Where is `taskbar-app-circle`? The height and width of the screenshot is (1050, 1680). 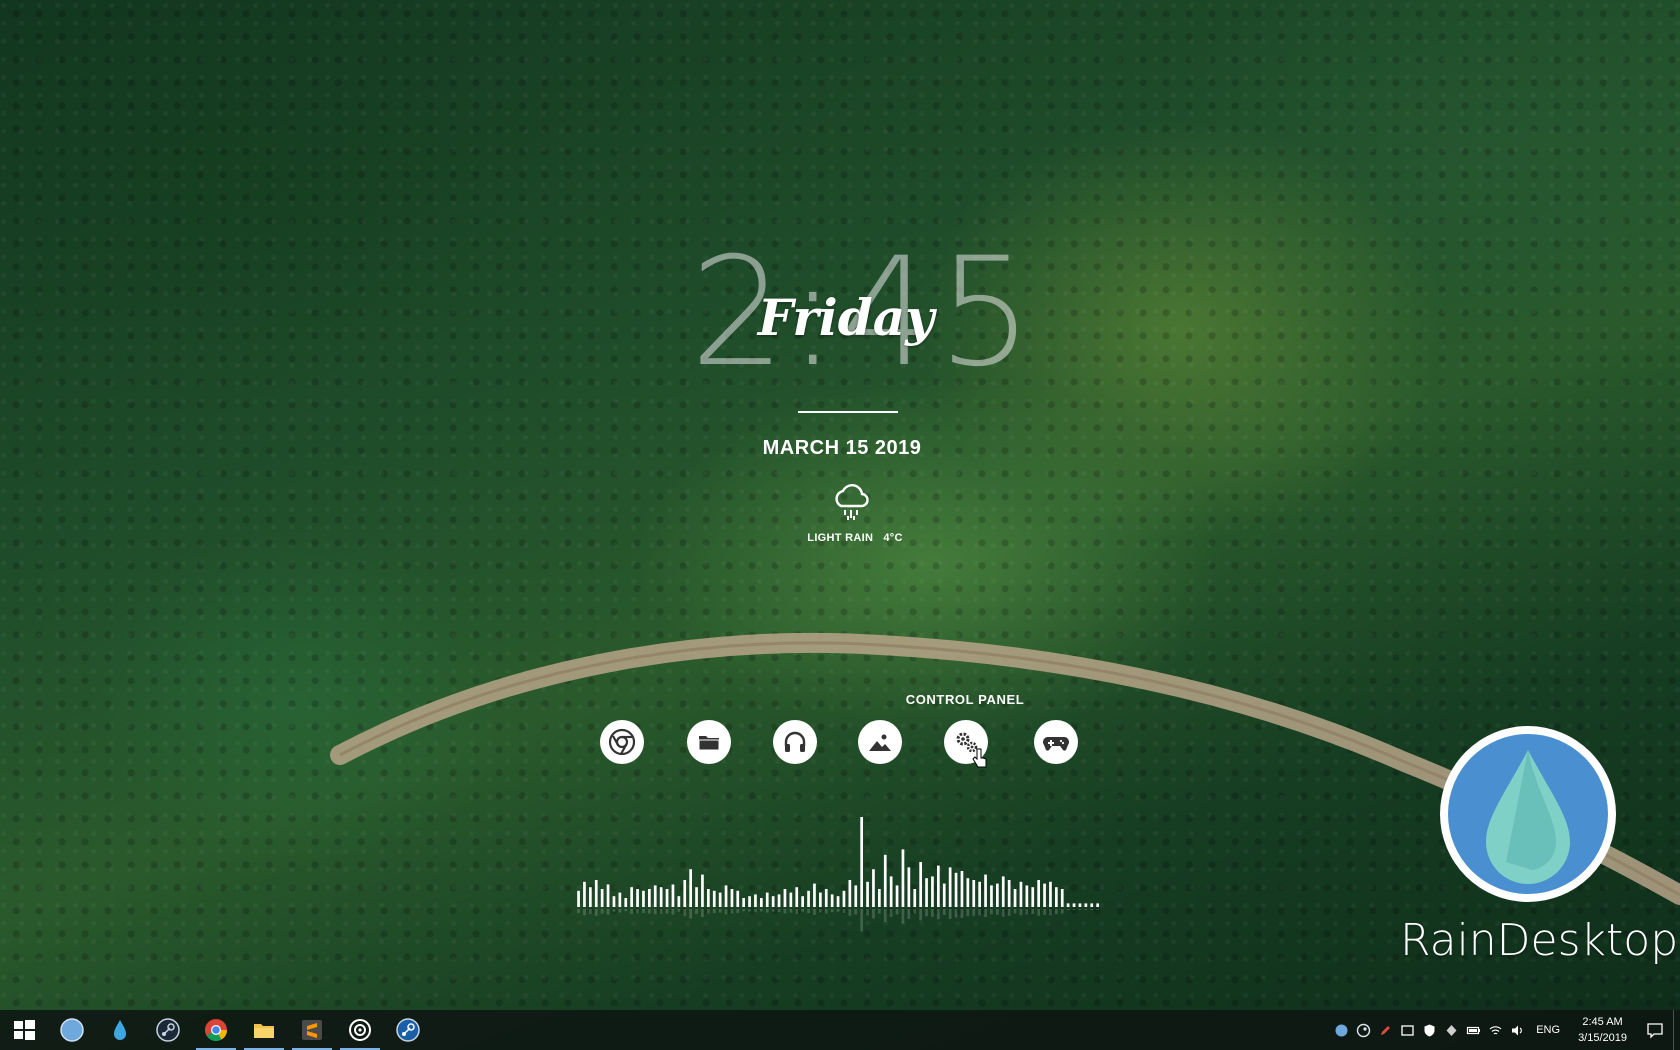
taskbar-app-circle is located at coordinates (72, 1030).